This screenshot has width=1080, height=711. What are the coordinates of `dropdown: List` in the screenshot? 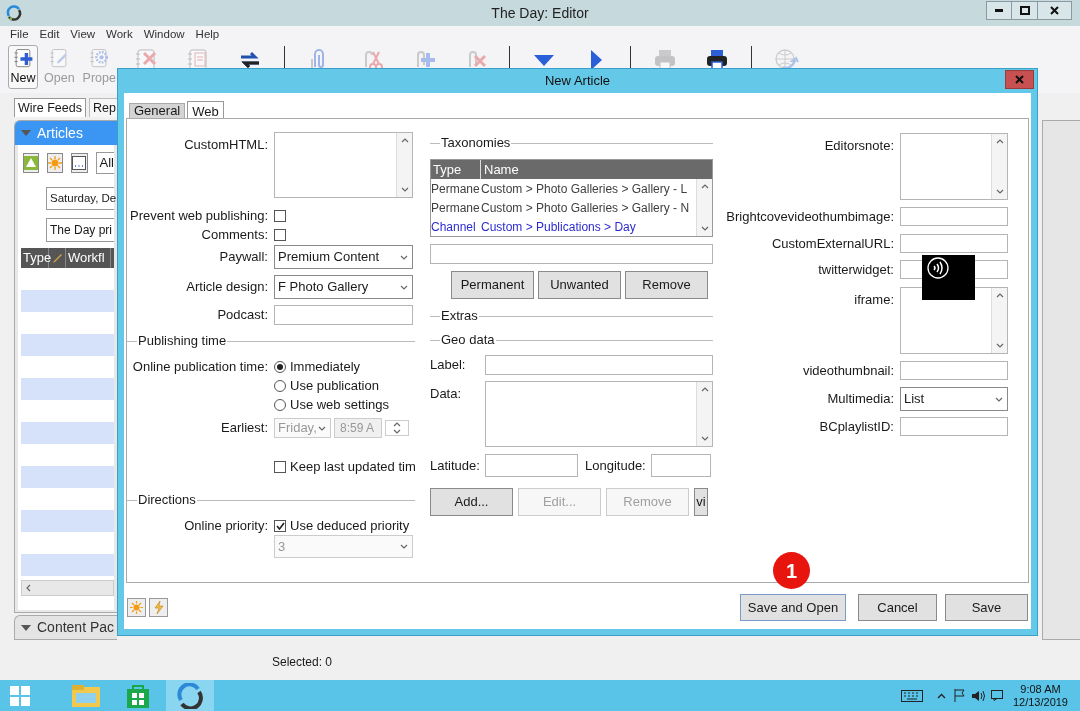 It's located at (954, 399).